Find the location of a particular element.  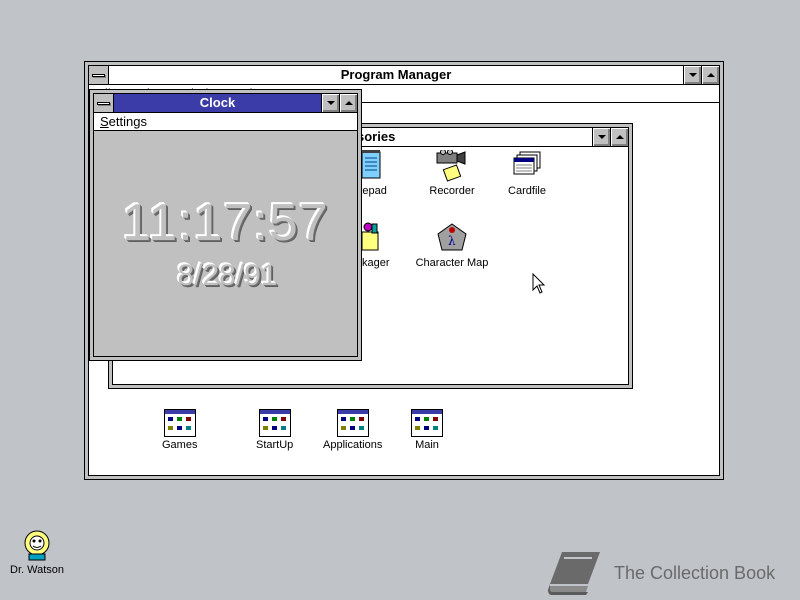

program-manager-minimize-button is located at coordinates (692, 75).